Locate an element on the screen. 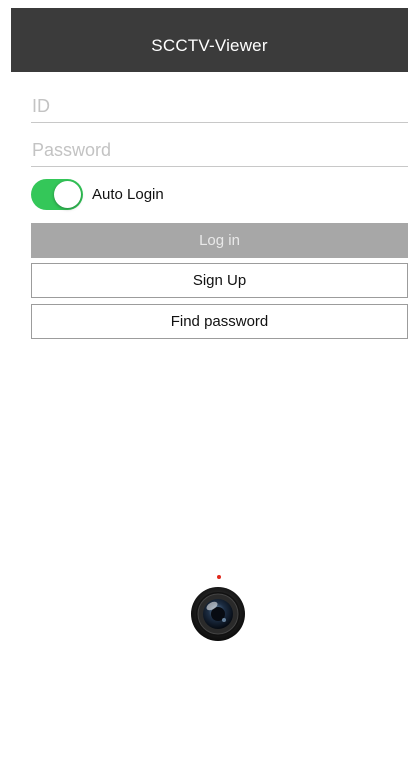 The height and width of the screenshot is (780, 417). record-indicator-icon is located at coordinates (219, 577).